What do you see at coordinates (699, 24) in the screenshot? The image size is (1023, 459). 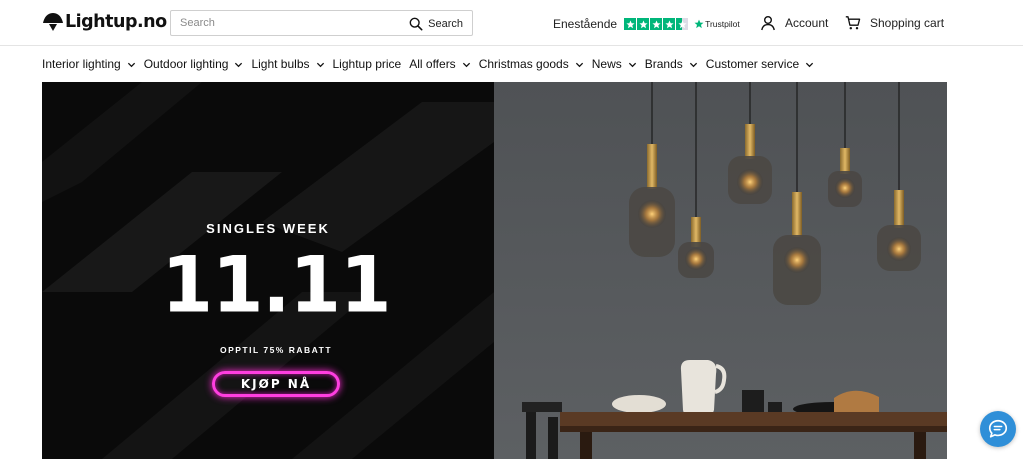 I see `trustpilot-star-icon` at bounding box center [699, 24].